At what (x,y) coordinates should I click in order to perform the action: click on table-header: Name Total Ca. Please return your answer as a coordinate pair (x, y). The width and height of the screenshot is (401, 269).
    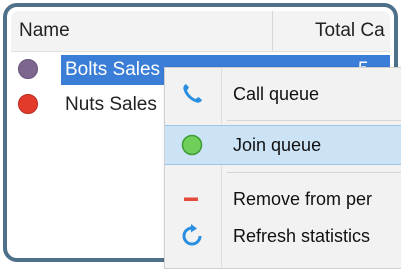
    Looking at the image, I should click on (200, 31).